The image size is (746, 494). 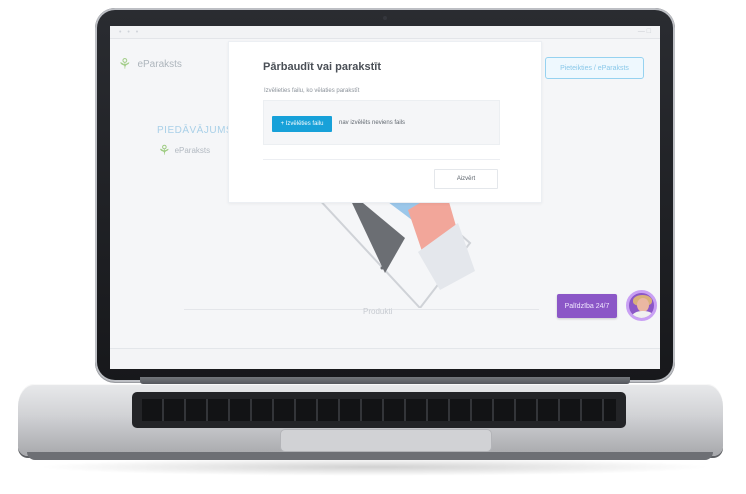 I want to click on window-dots: • • •, so click(x=130, y=32).